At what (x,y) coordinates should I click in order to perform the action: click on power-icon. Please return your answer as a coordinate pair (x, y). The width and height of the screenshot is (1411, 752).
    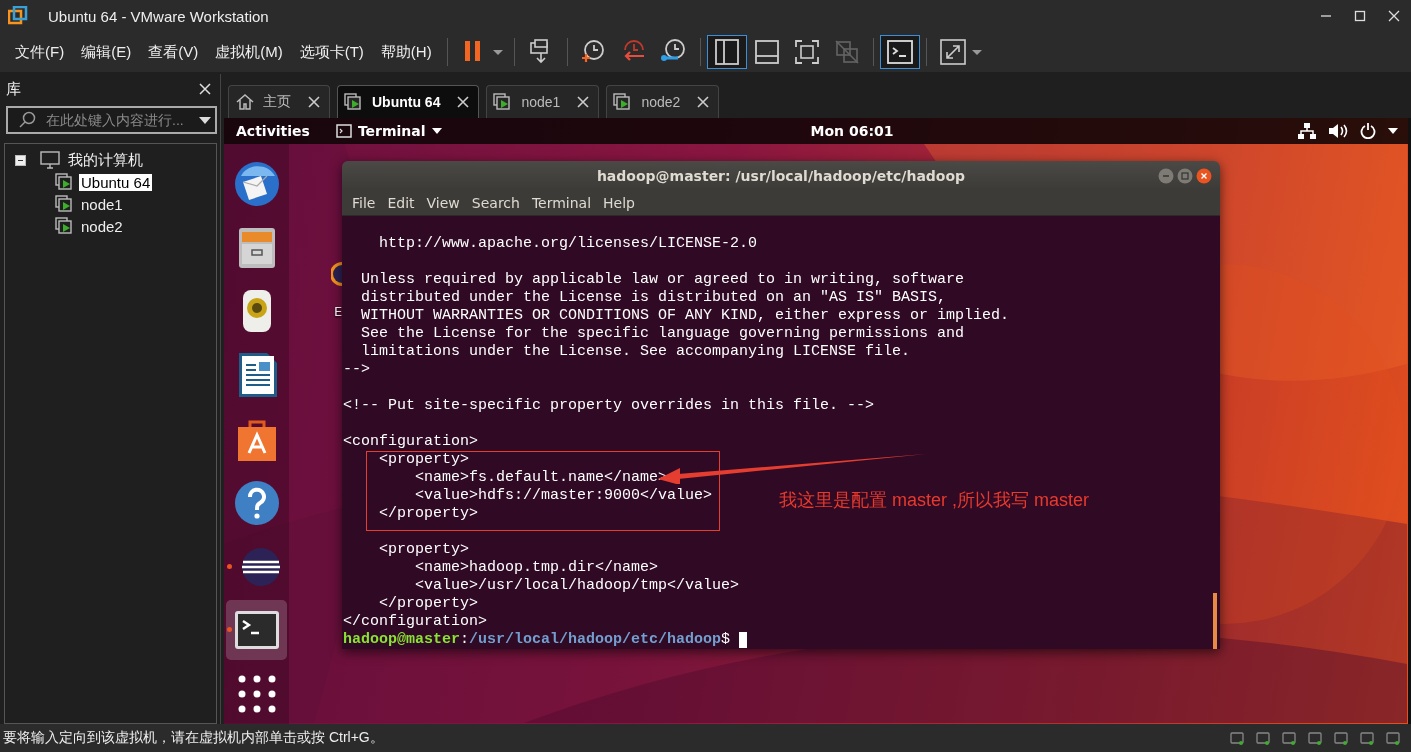
    Looking at the image, I should click on (1368, 131).